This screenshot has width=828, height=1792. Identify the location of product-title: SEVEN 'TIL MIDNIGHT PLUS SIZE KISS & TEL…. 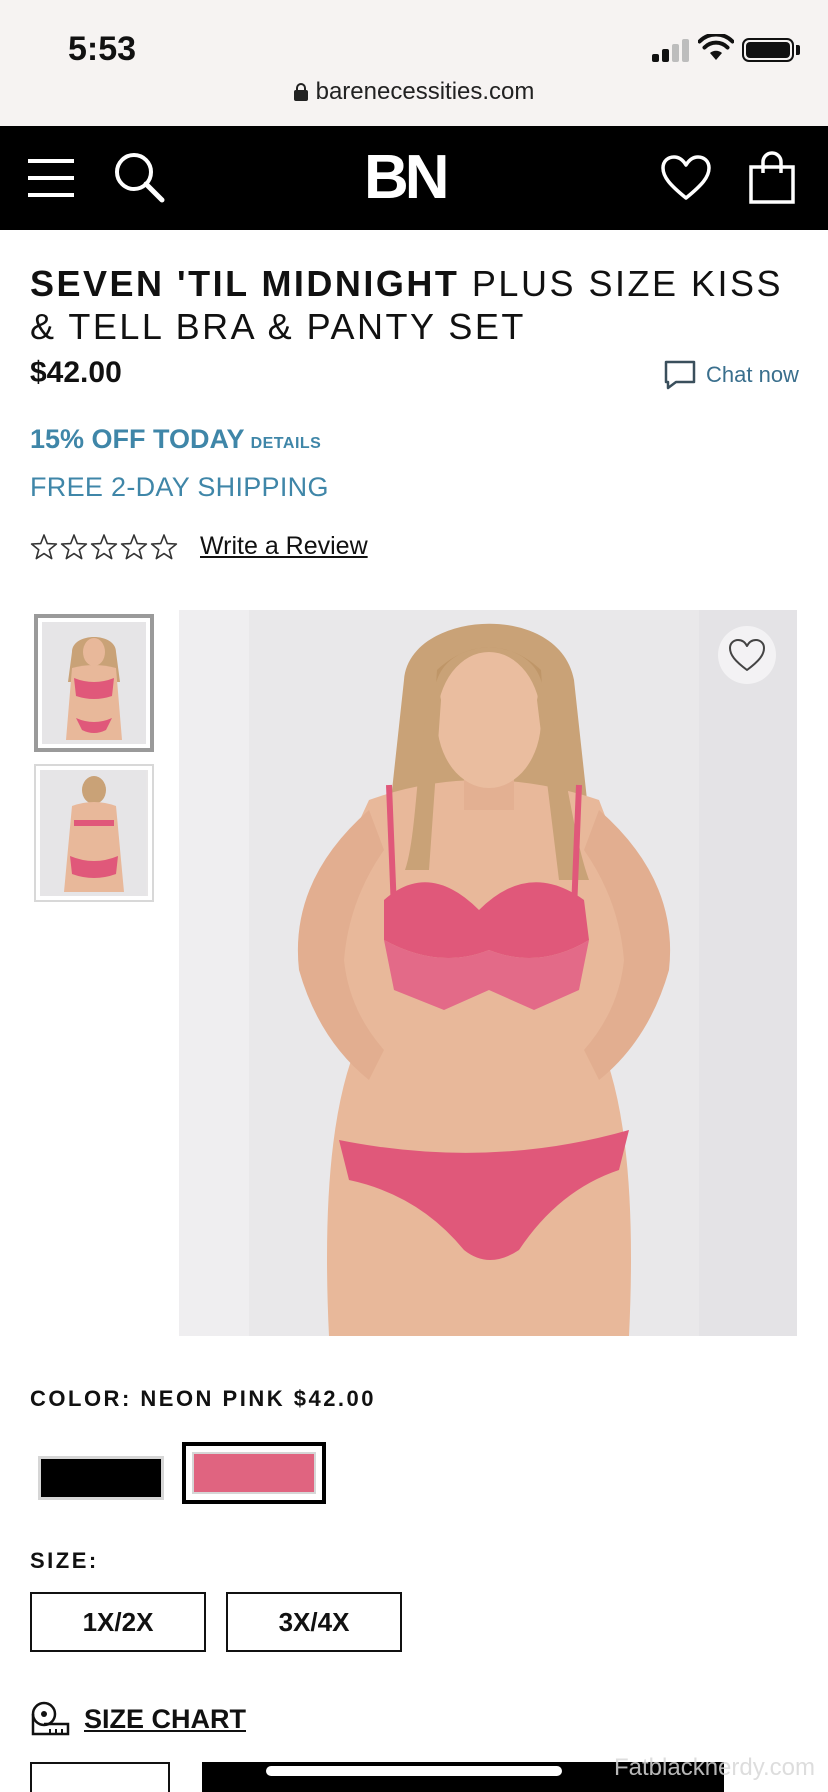
(410, 305).